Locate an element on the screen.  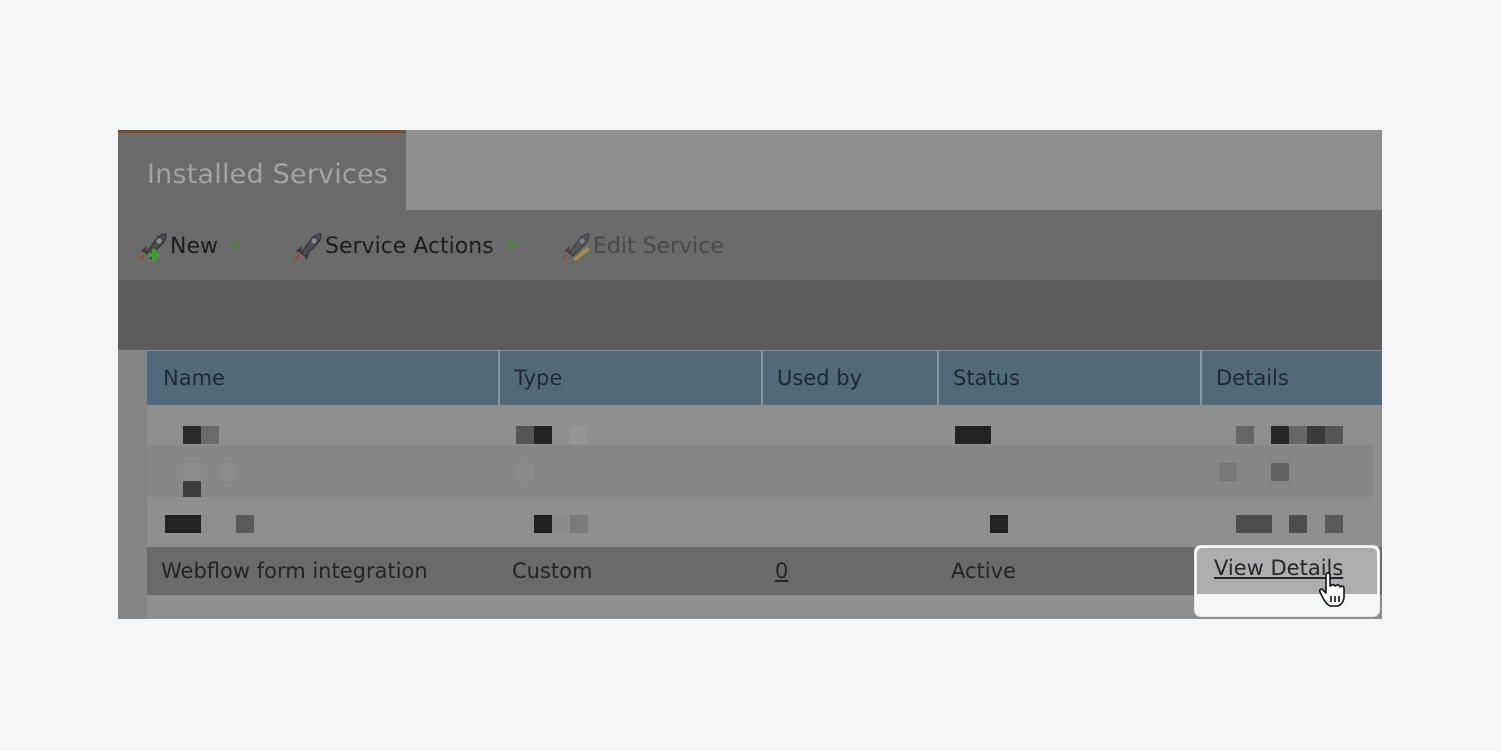
service-type: Custom is located at coordinates (552, 571).